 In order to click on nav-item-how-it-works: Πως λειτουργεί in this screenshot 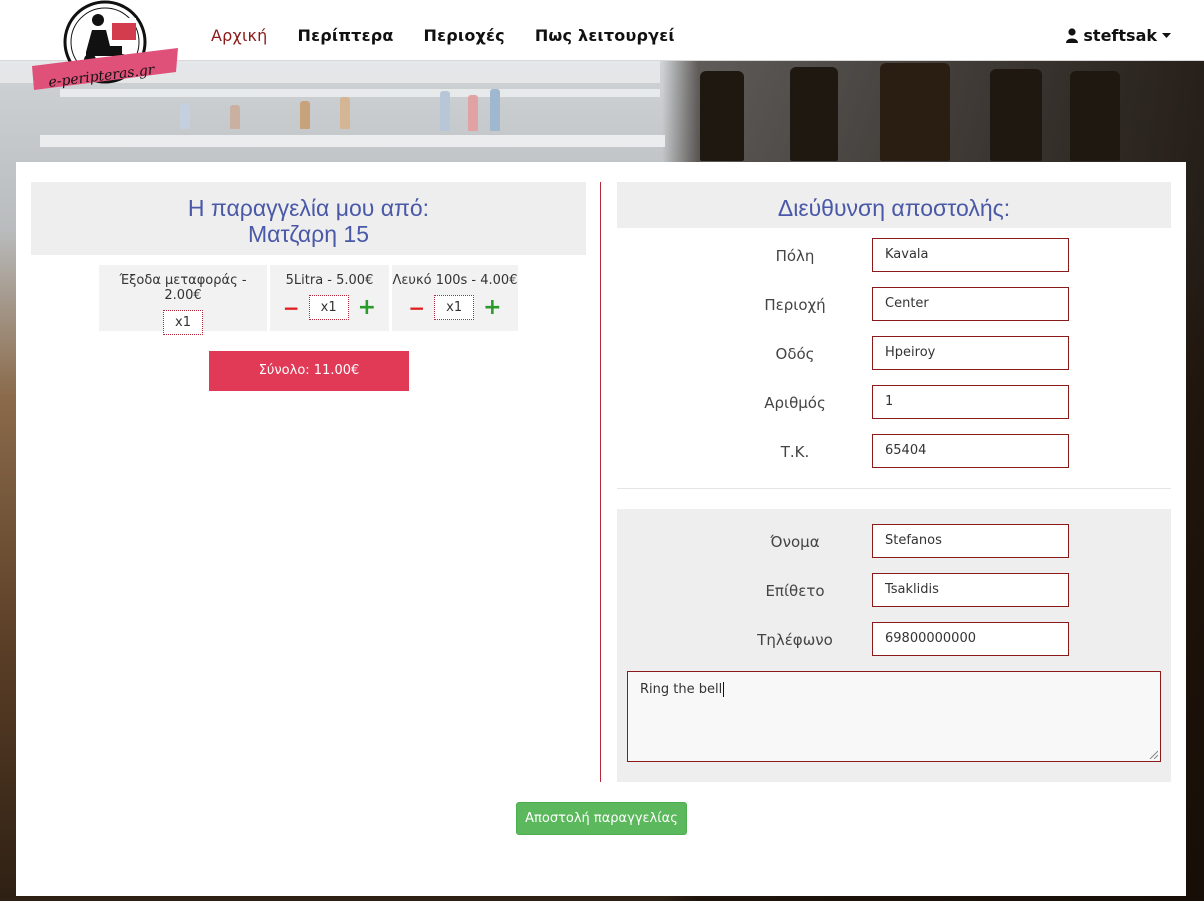, I will do `click(605, 35)`.